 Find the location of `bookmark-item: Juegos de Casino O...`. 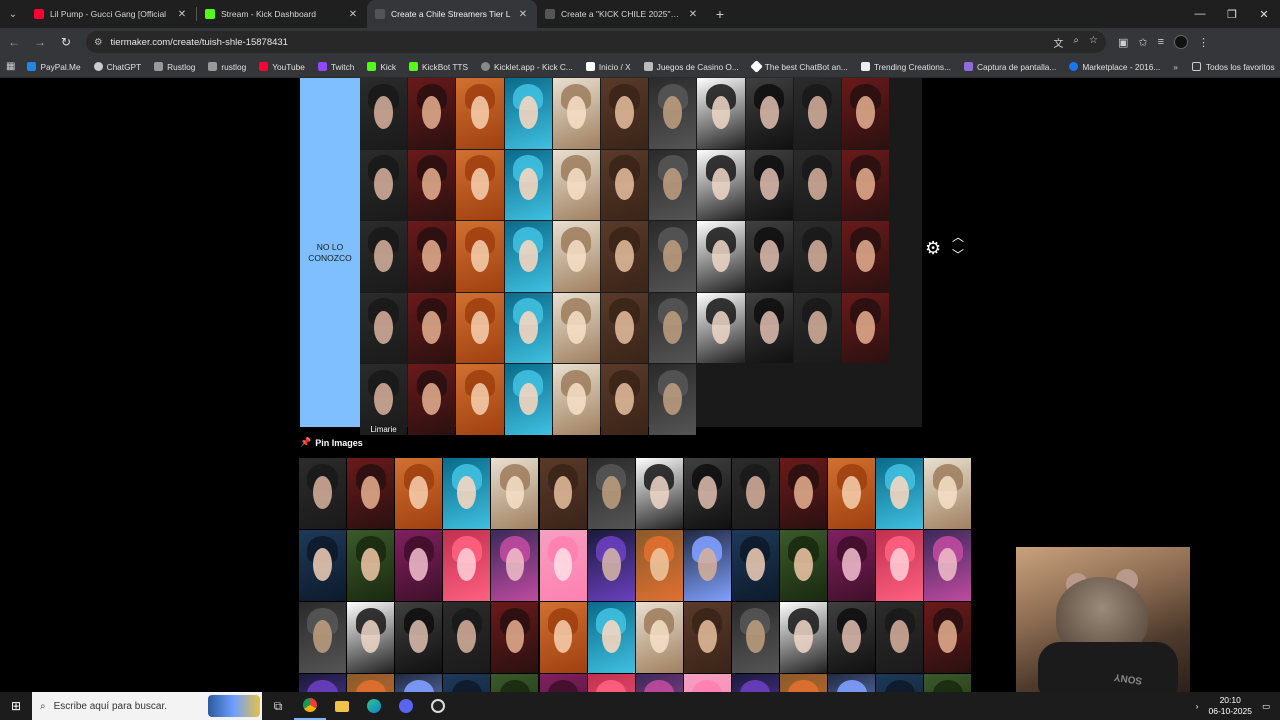

bookmark-item: Juegos de Casino O... is located at coordinates (691, 67).